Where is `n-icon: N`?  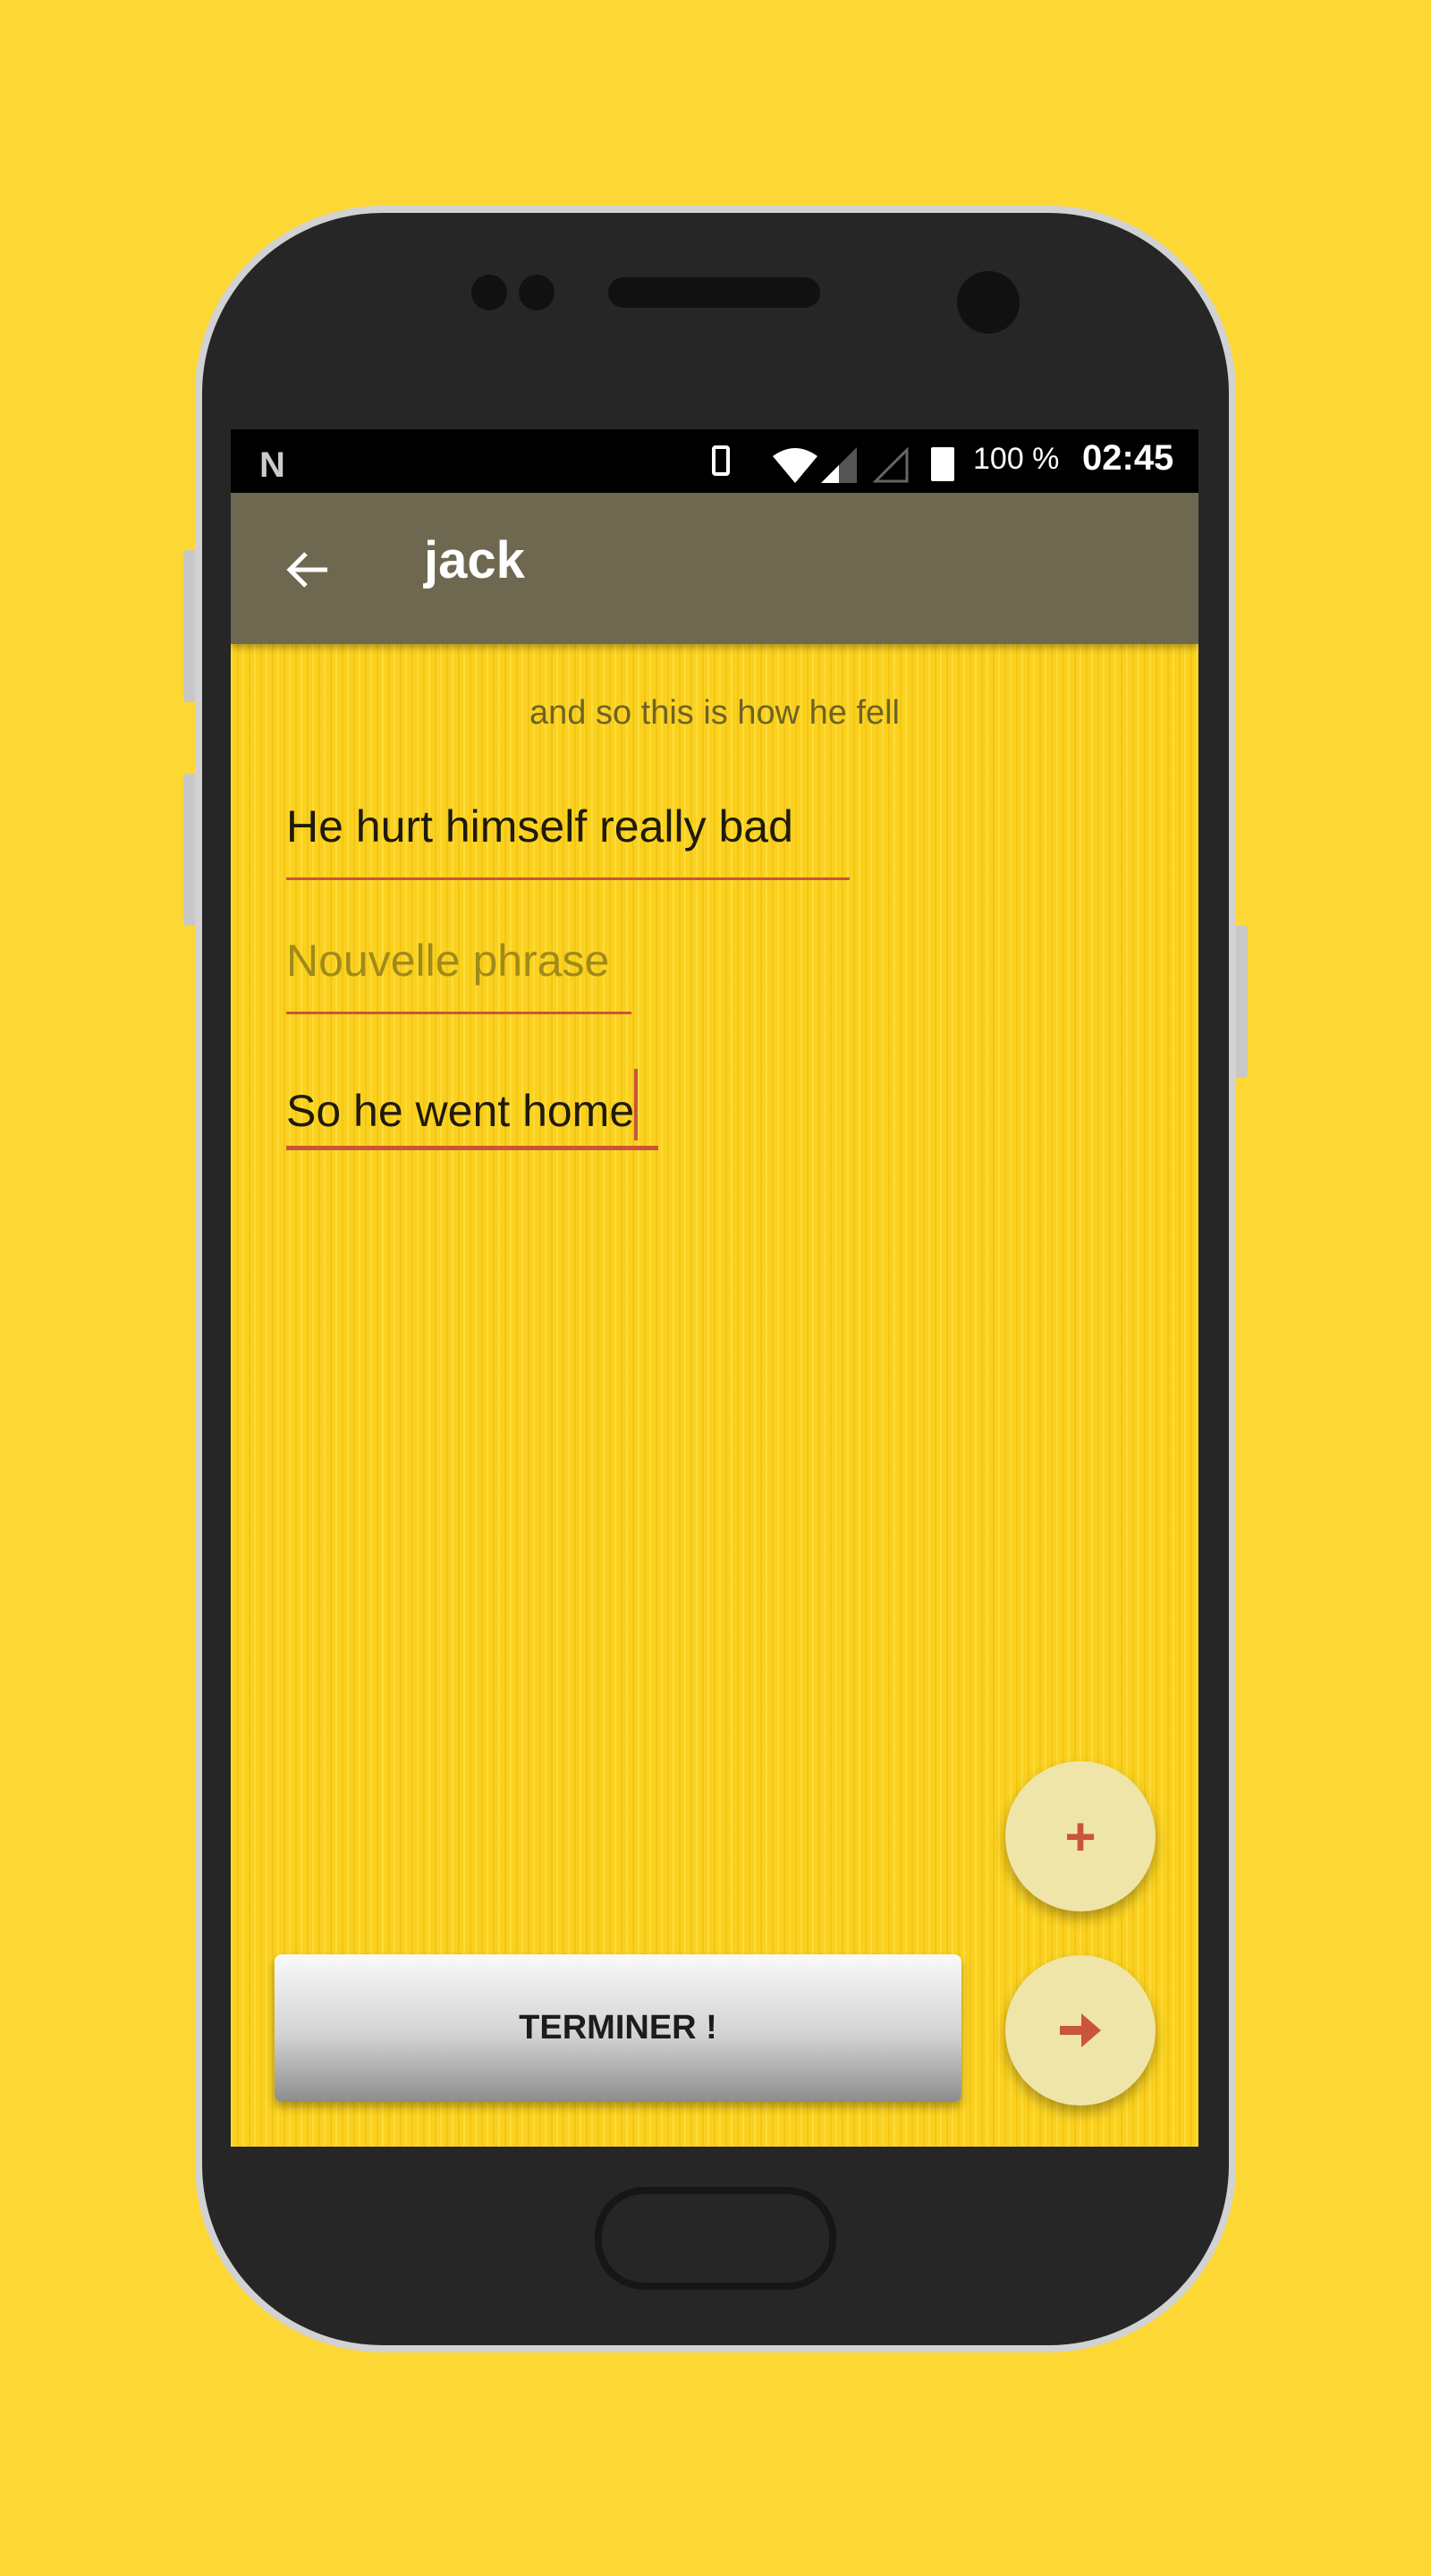
n-icon: N is located at coordinates (272, 465).